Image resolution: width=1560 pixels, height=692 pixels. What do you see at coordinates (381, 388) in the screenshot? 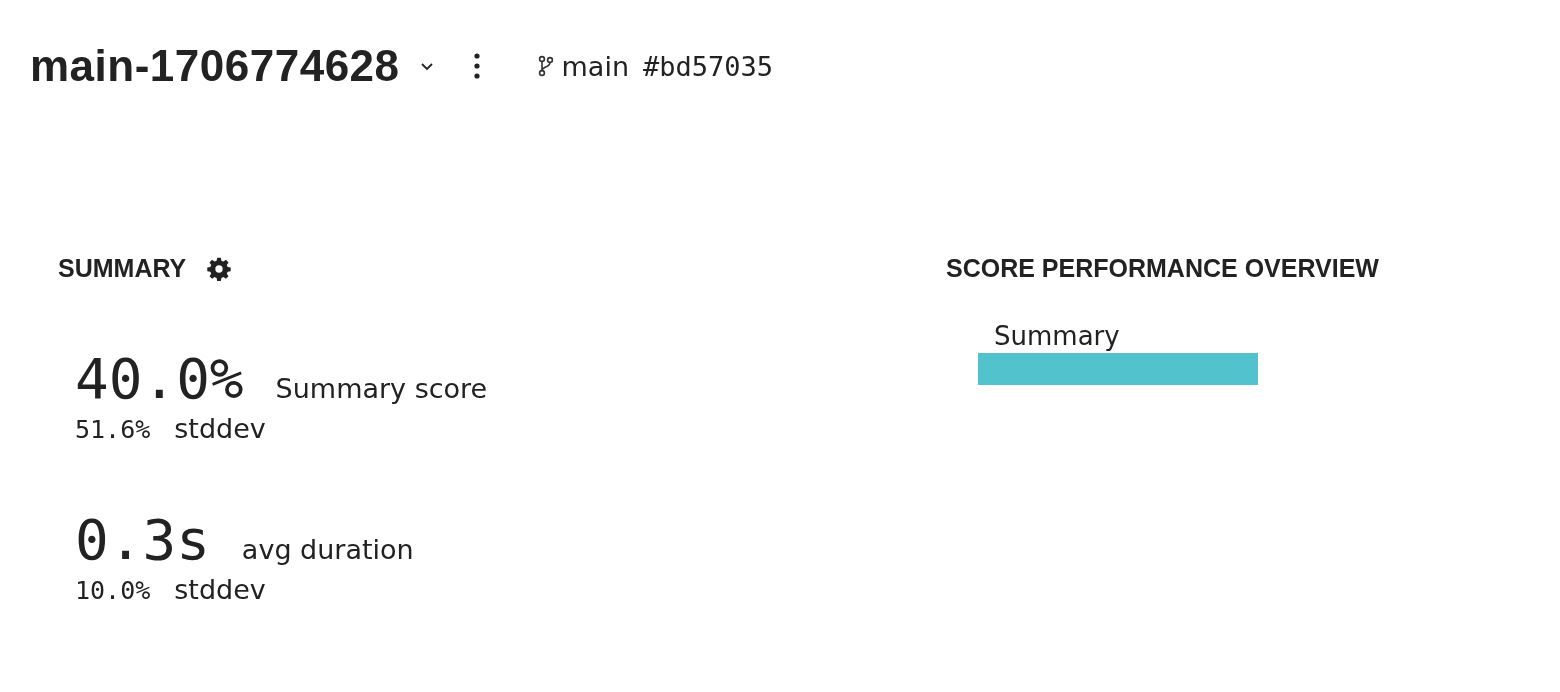
I see `metric-label: Summary score` at bounding box center [381, 388].